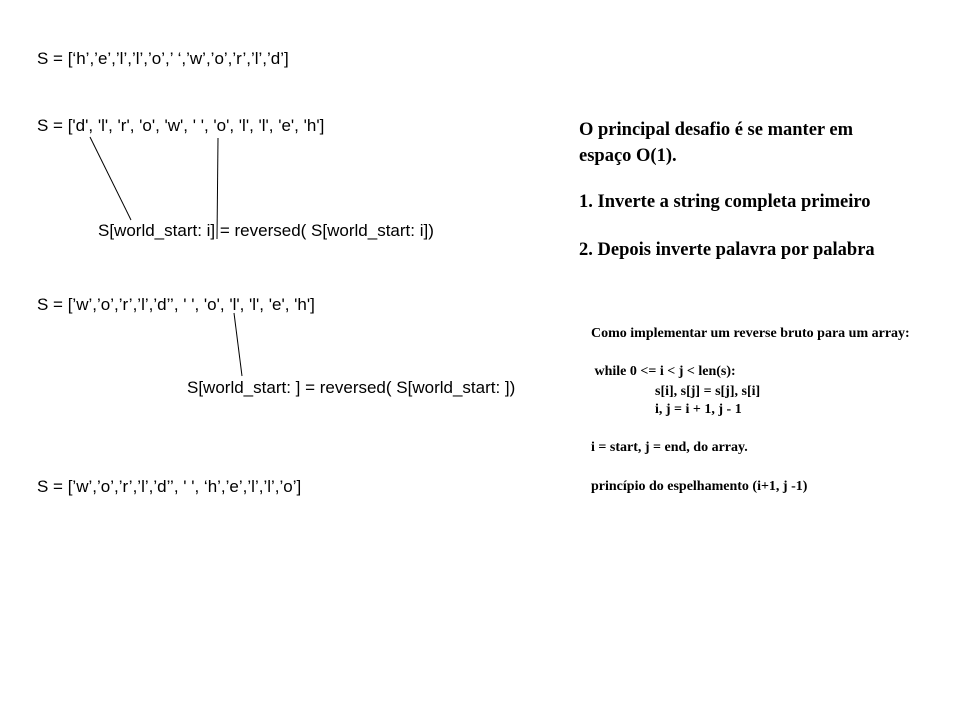 The height and width of the screenshot is (720, 960). I want to click on pointer-lines, so click(166, 256).